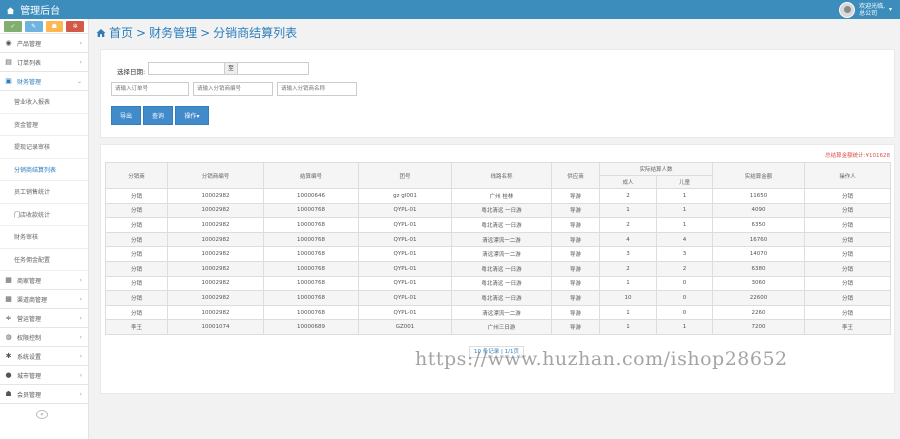  What do you see at coordinates (684, 210) in the screenshot?
I see `table-cell: 1` at bounding box center [684, 210].